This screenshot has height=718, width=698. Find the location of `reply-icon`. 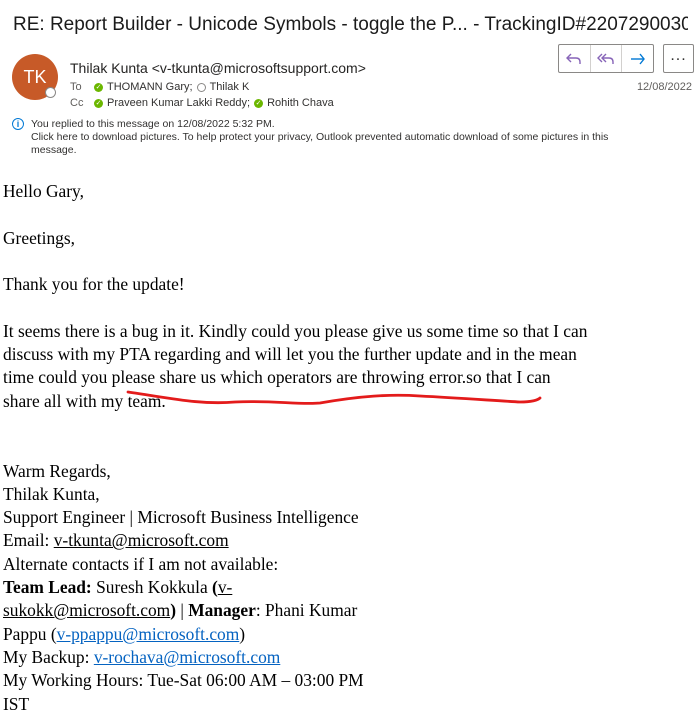

reply-icon is located at coordinates (574, 58).